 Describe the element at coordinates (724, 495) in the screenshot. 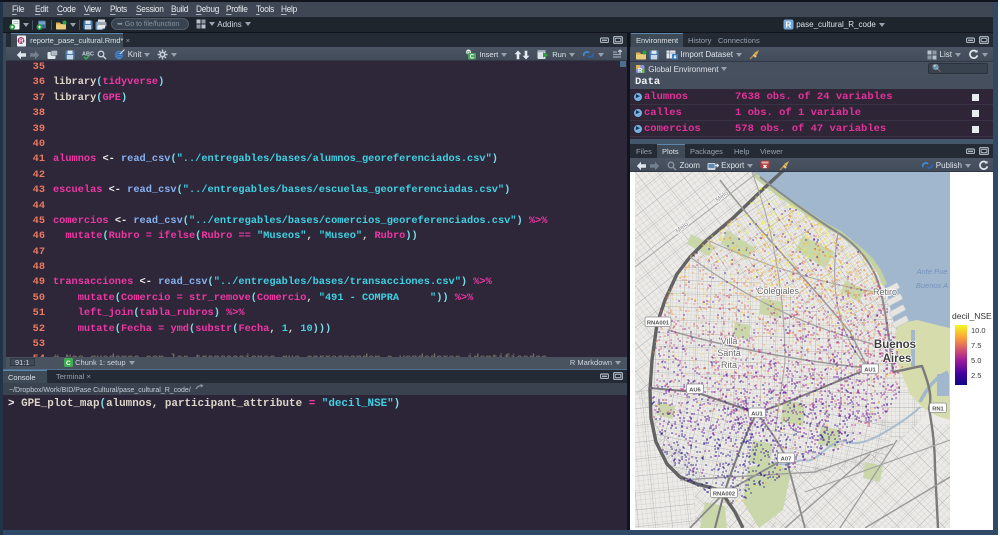

I see `svg-text: RNA002` at that location.